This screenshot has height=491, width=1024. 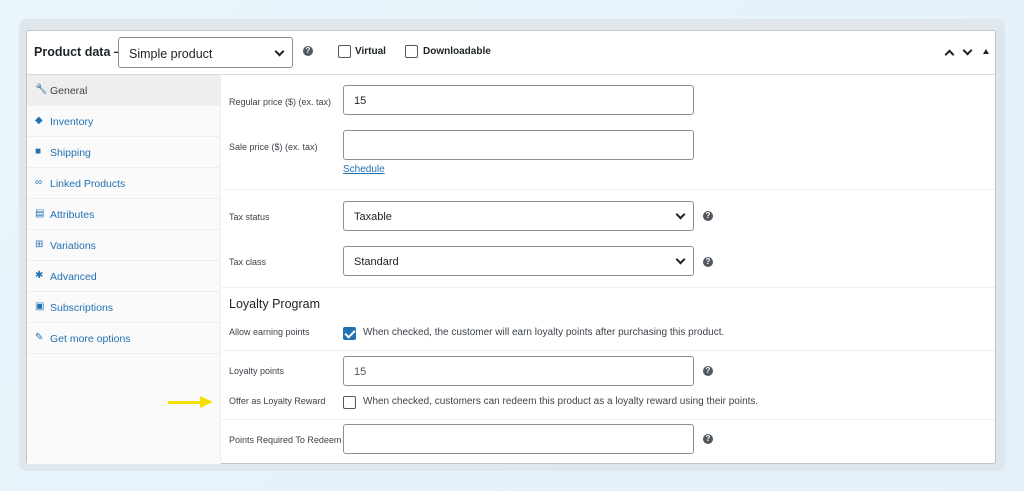 What do you see at coordinates (285, 440) in the screenshot?
I see `points-required-label: Points Required To Redeem` at bounding box center [285, 440].